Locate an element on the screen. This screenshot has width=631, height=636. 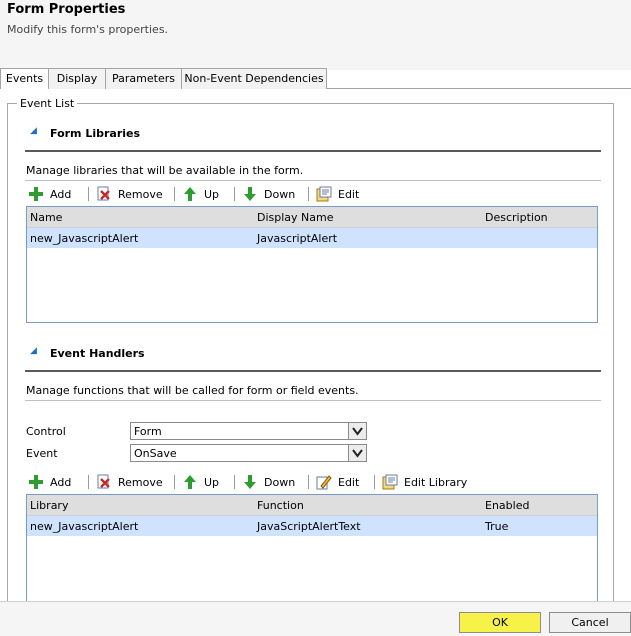
edit-library-icon is located at coordinates (390, 482).